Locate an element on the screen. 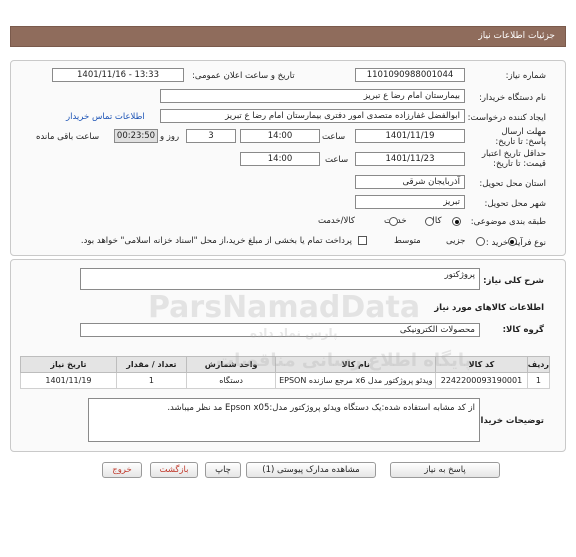  group-field: محصولات الکترونیکی is located at coordinates (280, 330).